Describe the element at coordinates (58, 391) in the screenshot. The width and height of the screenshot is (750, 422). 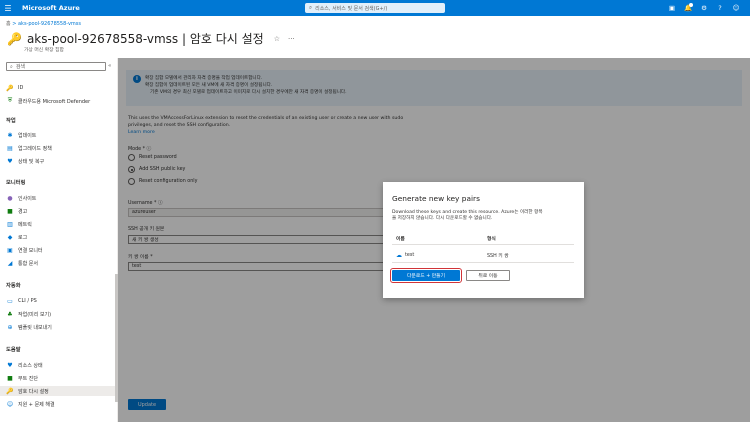
I see `sidebar-item-reset-password: 🔑 암호 다시 설정` at that location.